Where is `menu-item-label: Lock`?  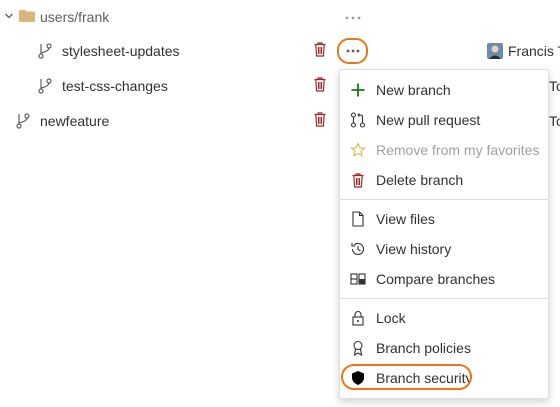 menu-item-label: Lock is located at coordinates (391, 318).